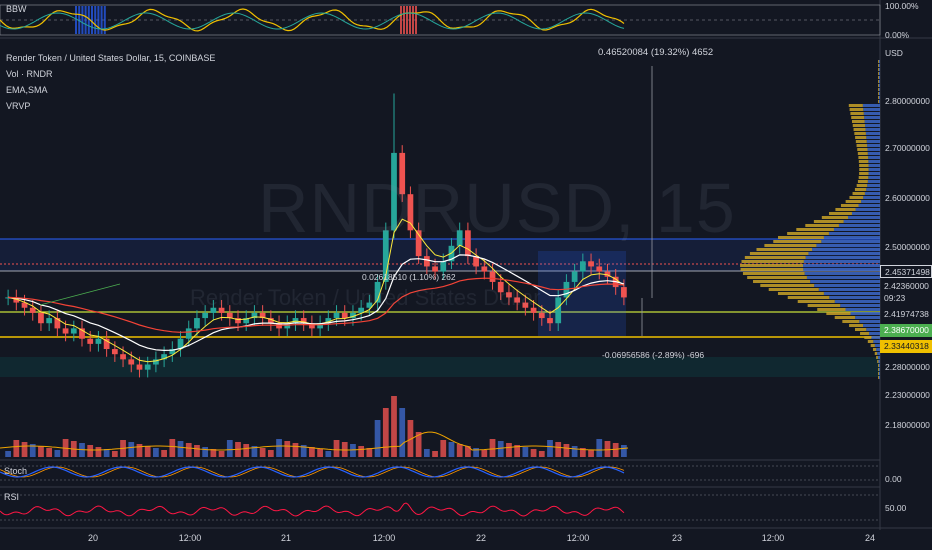 The width and height of the screenshot is (932, 550). I want to click on rsi-pane-title: RSI, so click(11, 497).